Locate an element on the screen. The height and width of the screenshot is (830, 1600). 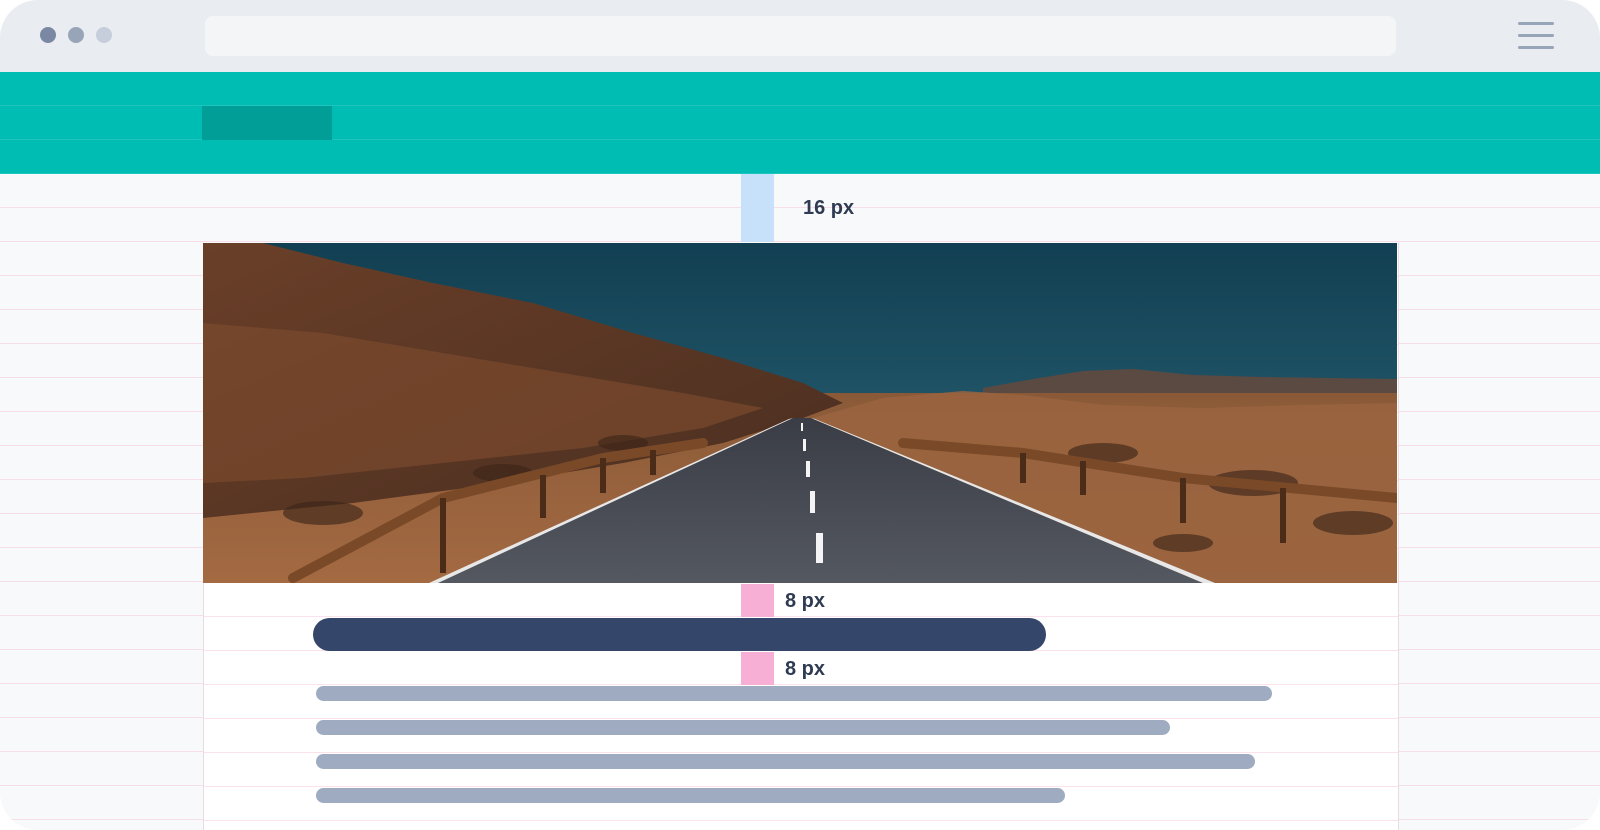
address-bar is located at coordinates (800, 36).